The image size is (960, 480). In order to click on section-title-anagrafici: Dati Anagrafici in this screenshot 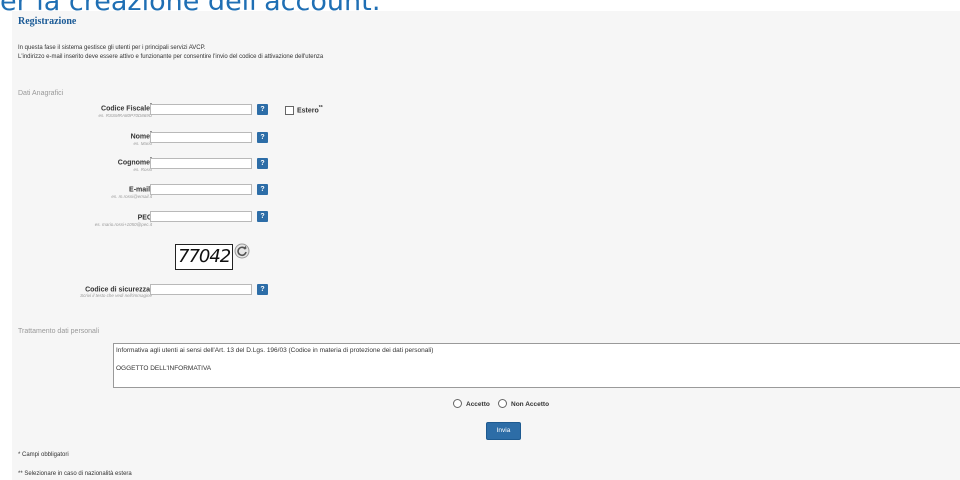, I will do `click(41, 93)`.